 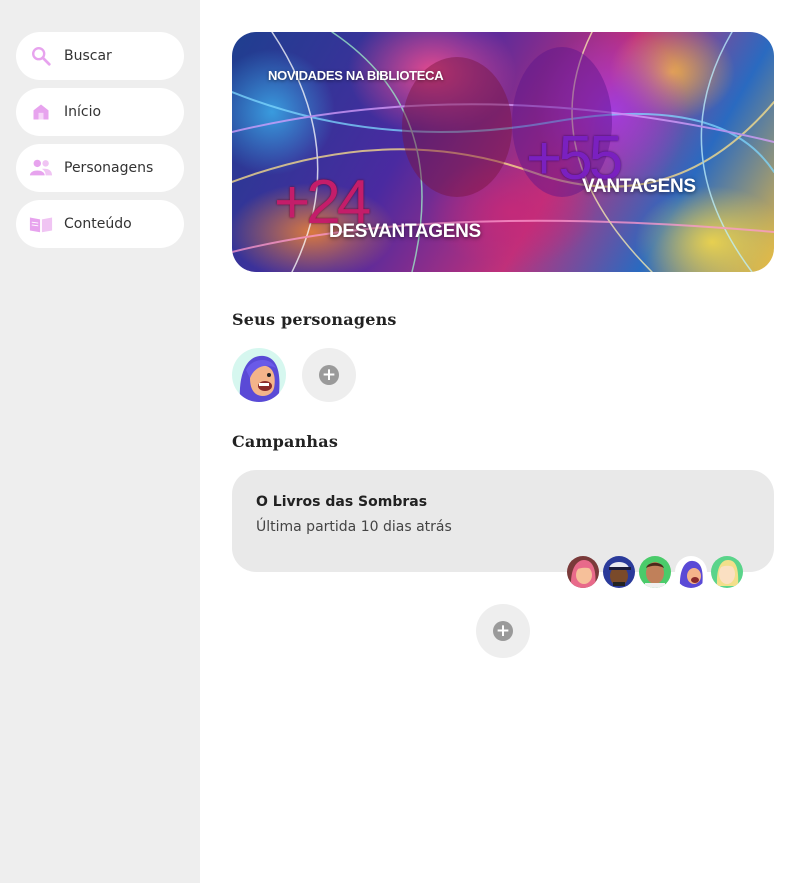 I want to click on sidebar-item-label: Início, so click(x=83, y=112).